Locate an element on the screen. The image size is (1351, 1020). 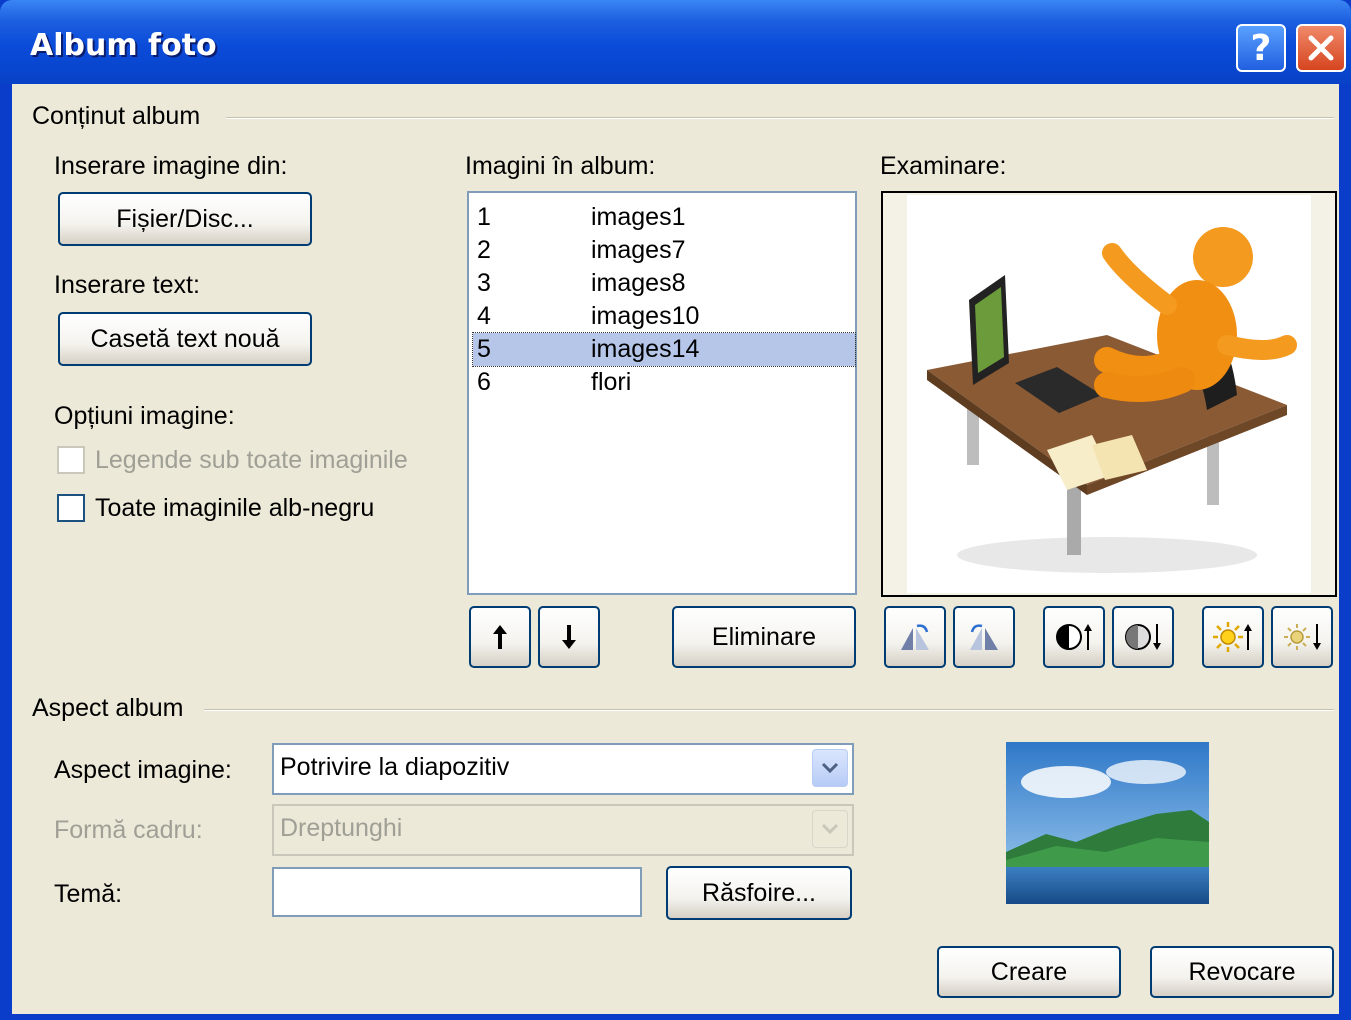
contrast-up-icon is located at coordinates (1074, 637).